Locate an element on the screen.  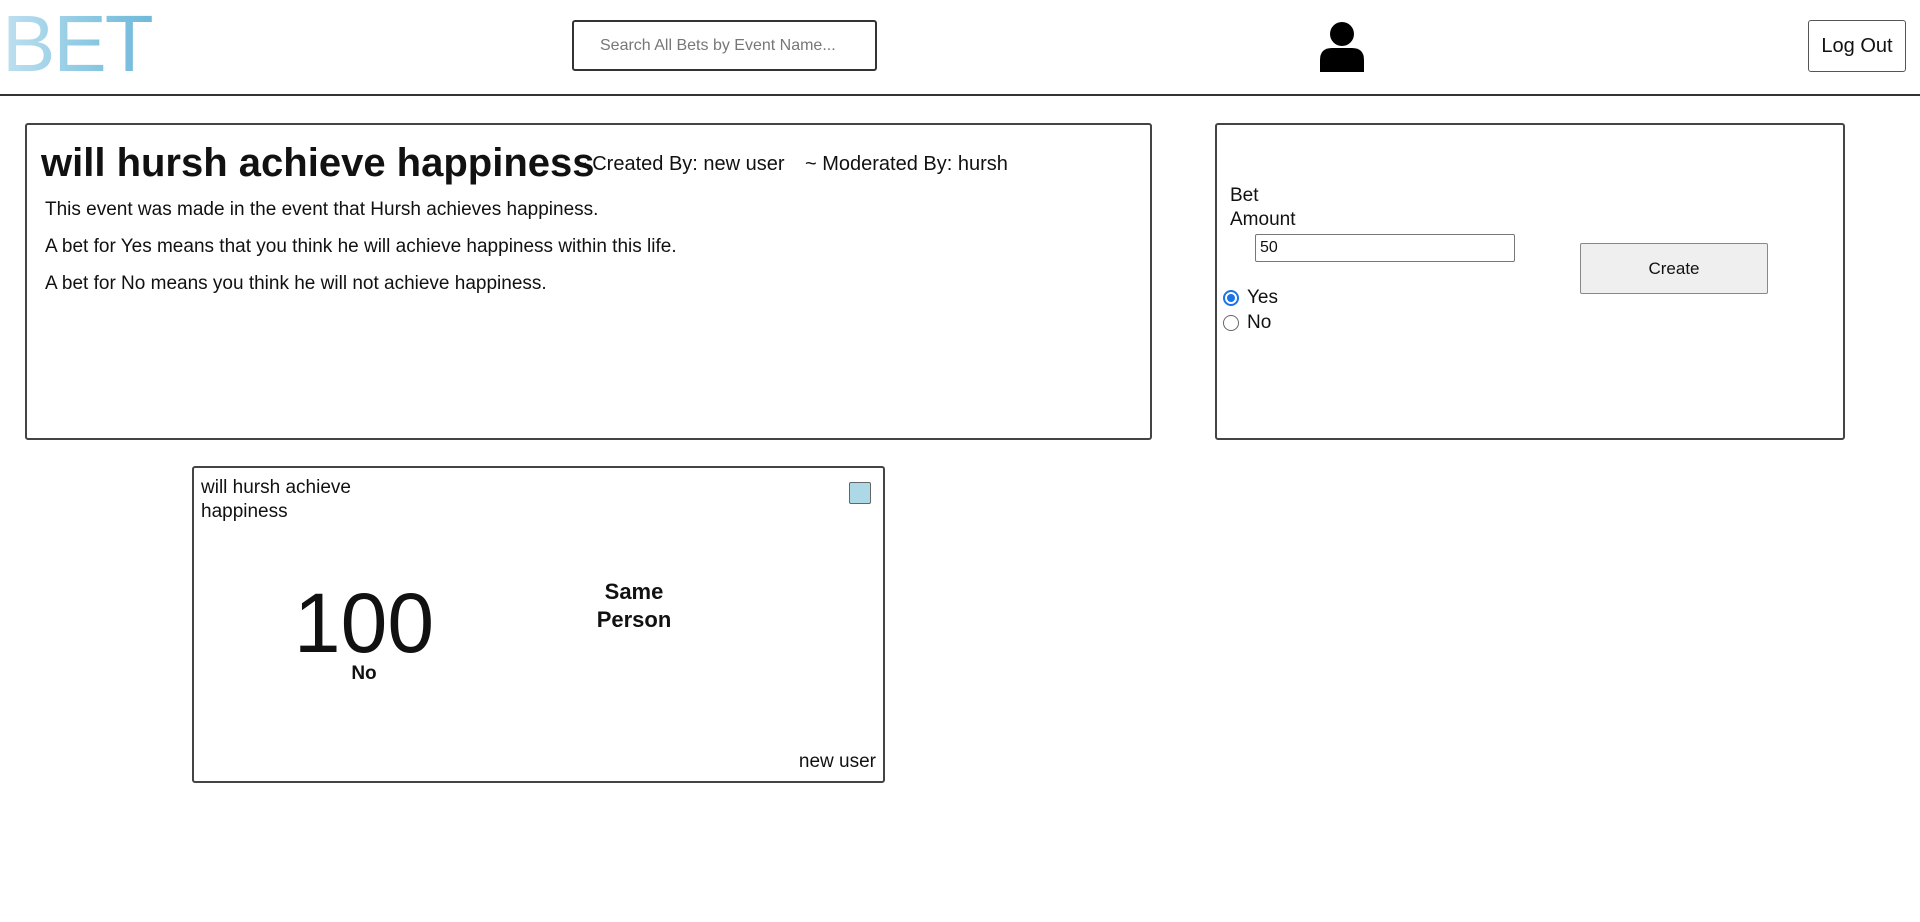
bet-tile-owner: new user is located at coordinates (837, 761).